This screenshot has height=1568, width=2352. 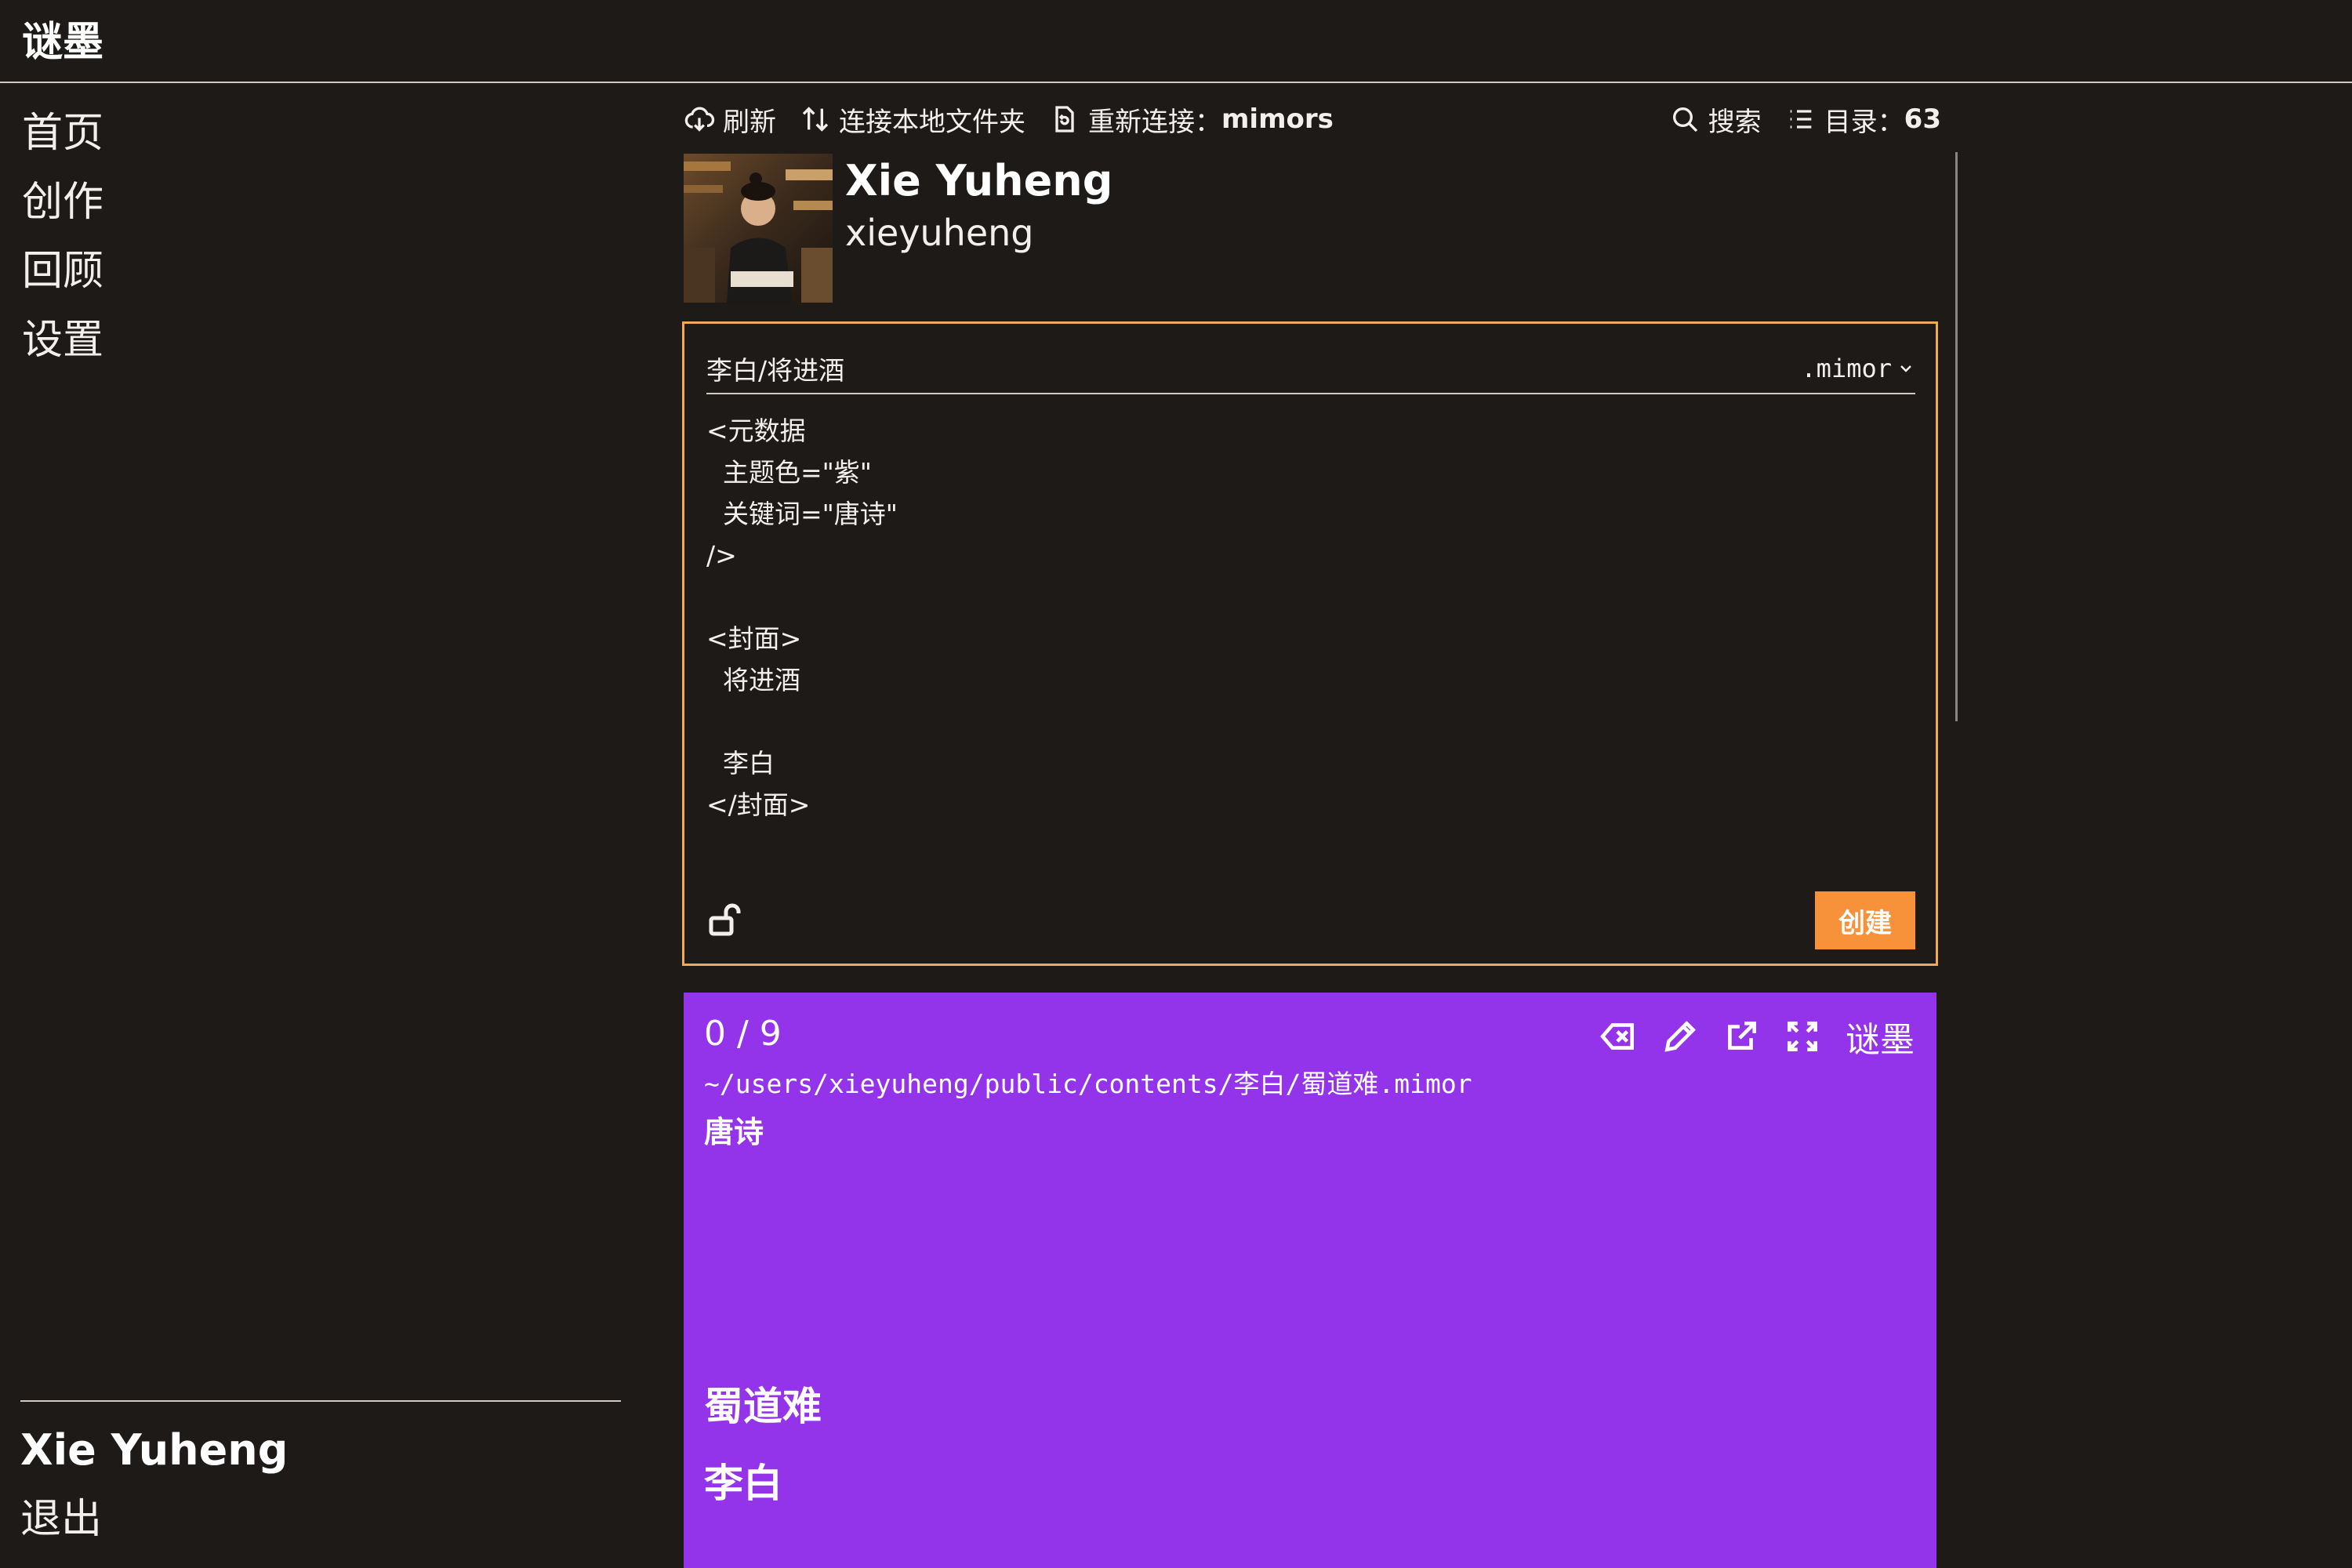 What do you see at coordinates (1802, 1036) in the screenshot?
I see `fullscreen-icon` at bounding box center [1802, 1036].